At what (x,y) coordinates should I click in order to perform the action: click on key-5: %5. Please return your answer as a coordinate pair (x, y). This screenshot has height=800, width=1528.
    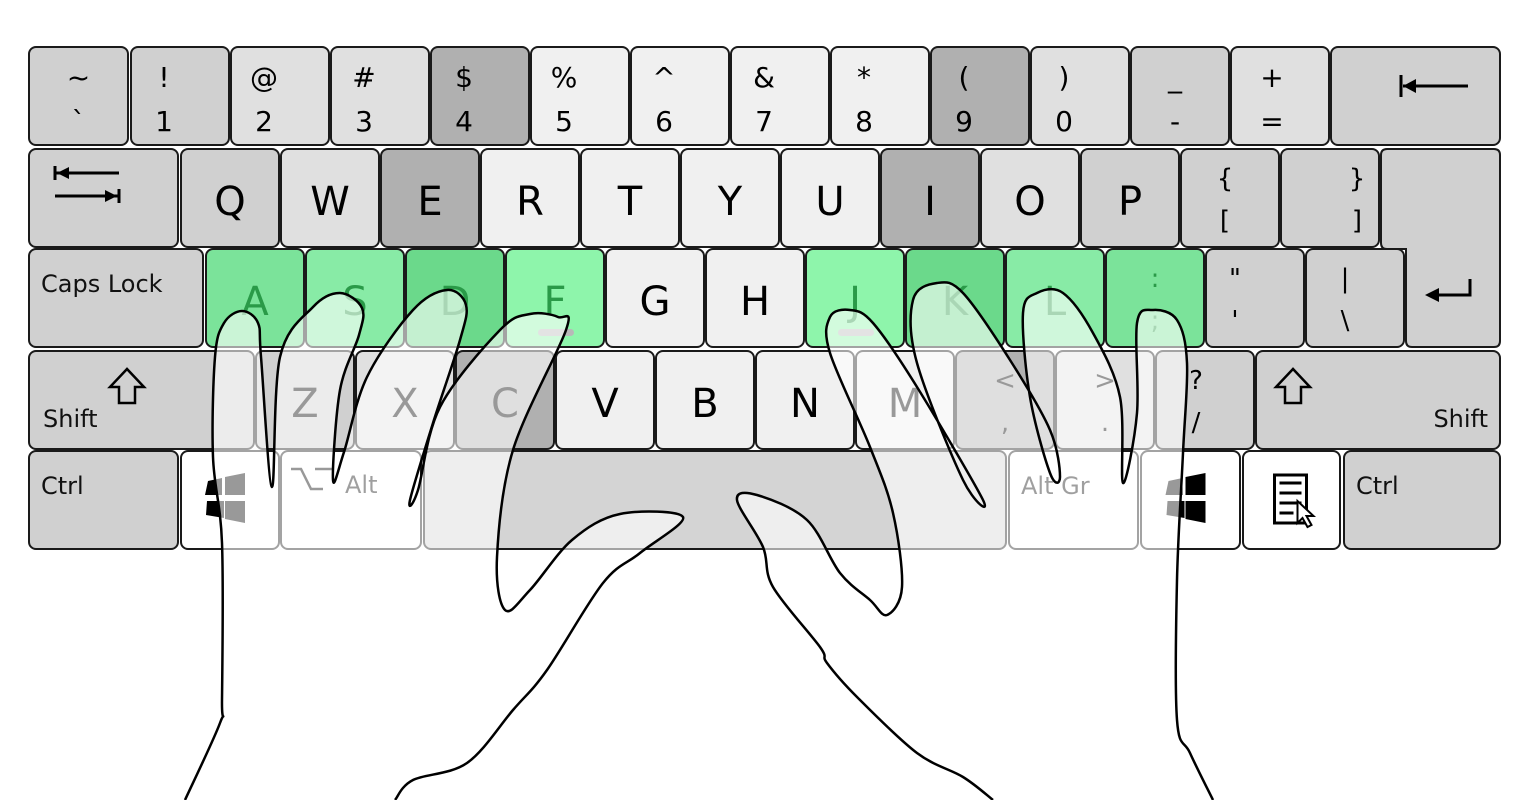
    Looking at the image, I should click on (580, 96).